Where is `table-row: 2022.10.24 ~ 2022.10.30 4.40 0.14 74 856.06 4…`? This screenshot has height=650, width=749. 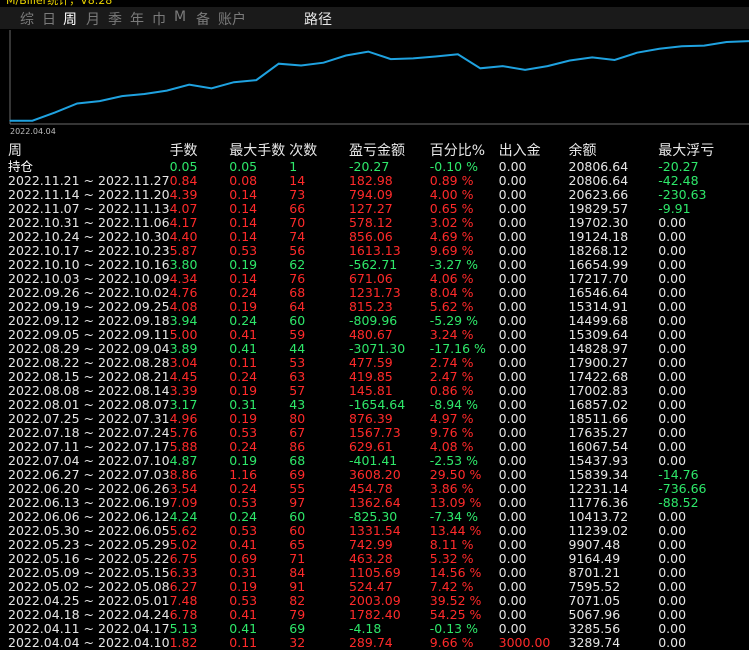 table-row: 2022.10.24 ~ 2022.10.30 4.40 0.14 74 856.06 4… is located at coordinates (378, 237).